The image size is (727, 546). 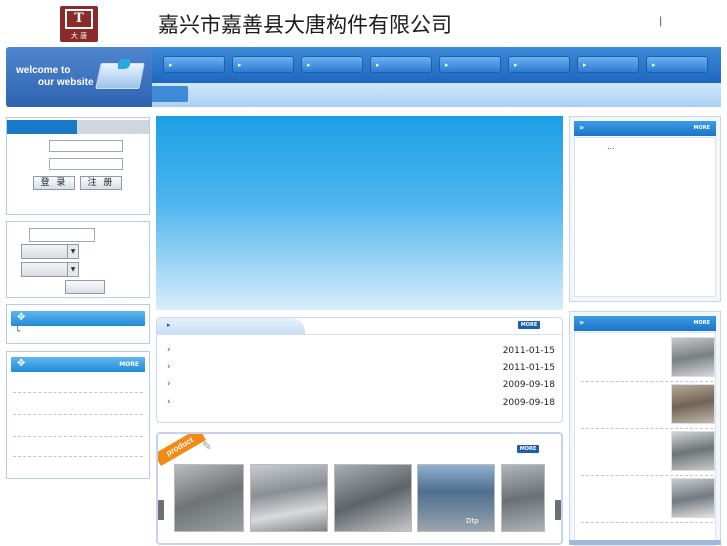 I want to click on scroll-right-button, so click(x=558, y=510).